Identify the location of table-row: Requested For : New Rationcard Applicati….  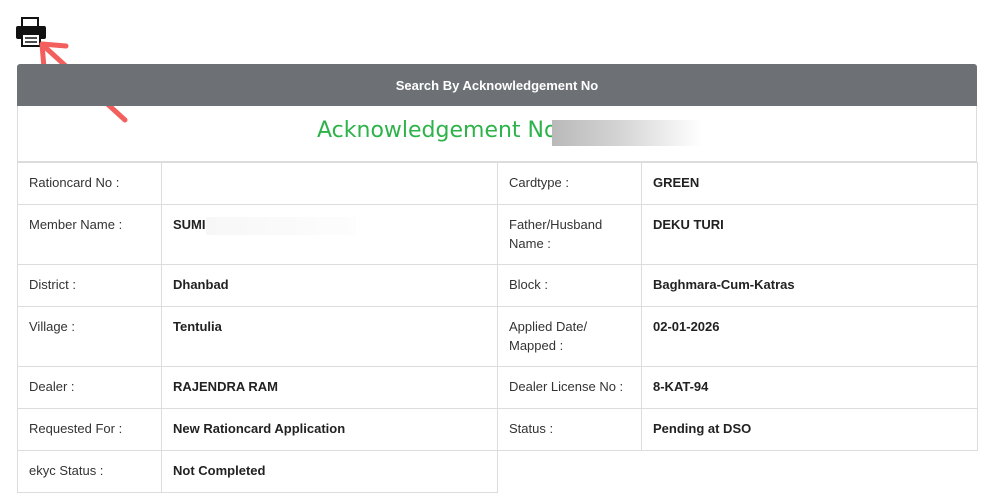
(497, 429).